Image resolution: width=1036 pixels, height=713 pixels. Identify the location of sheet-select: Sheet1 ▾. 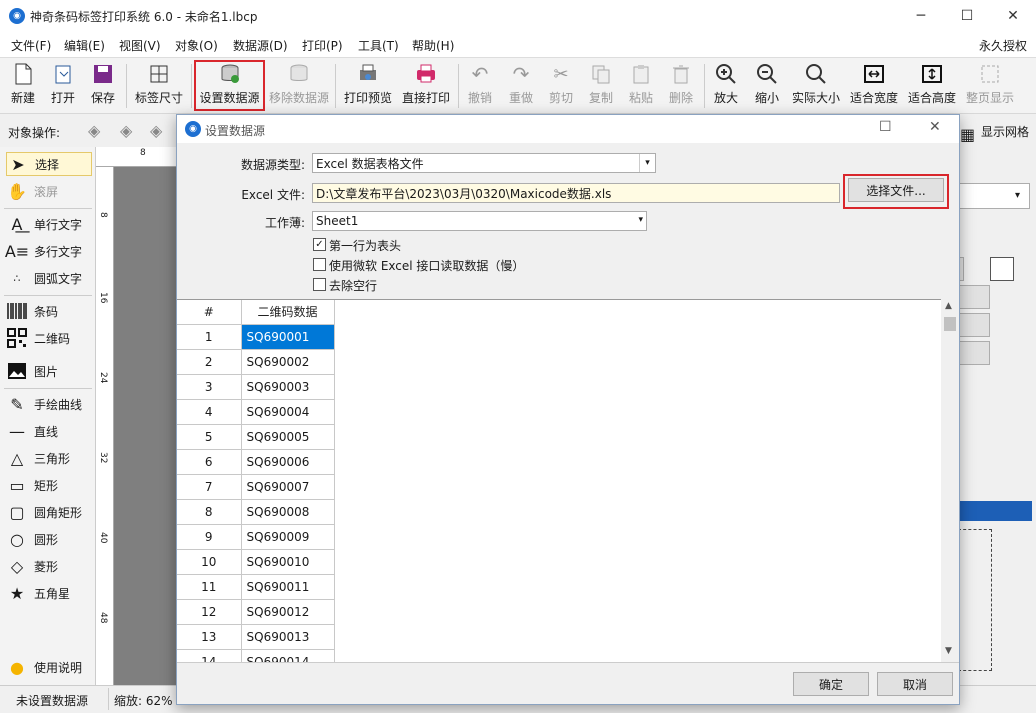
(479, 221).